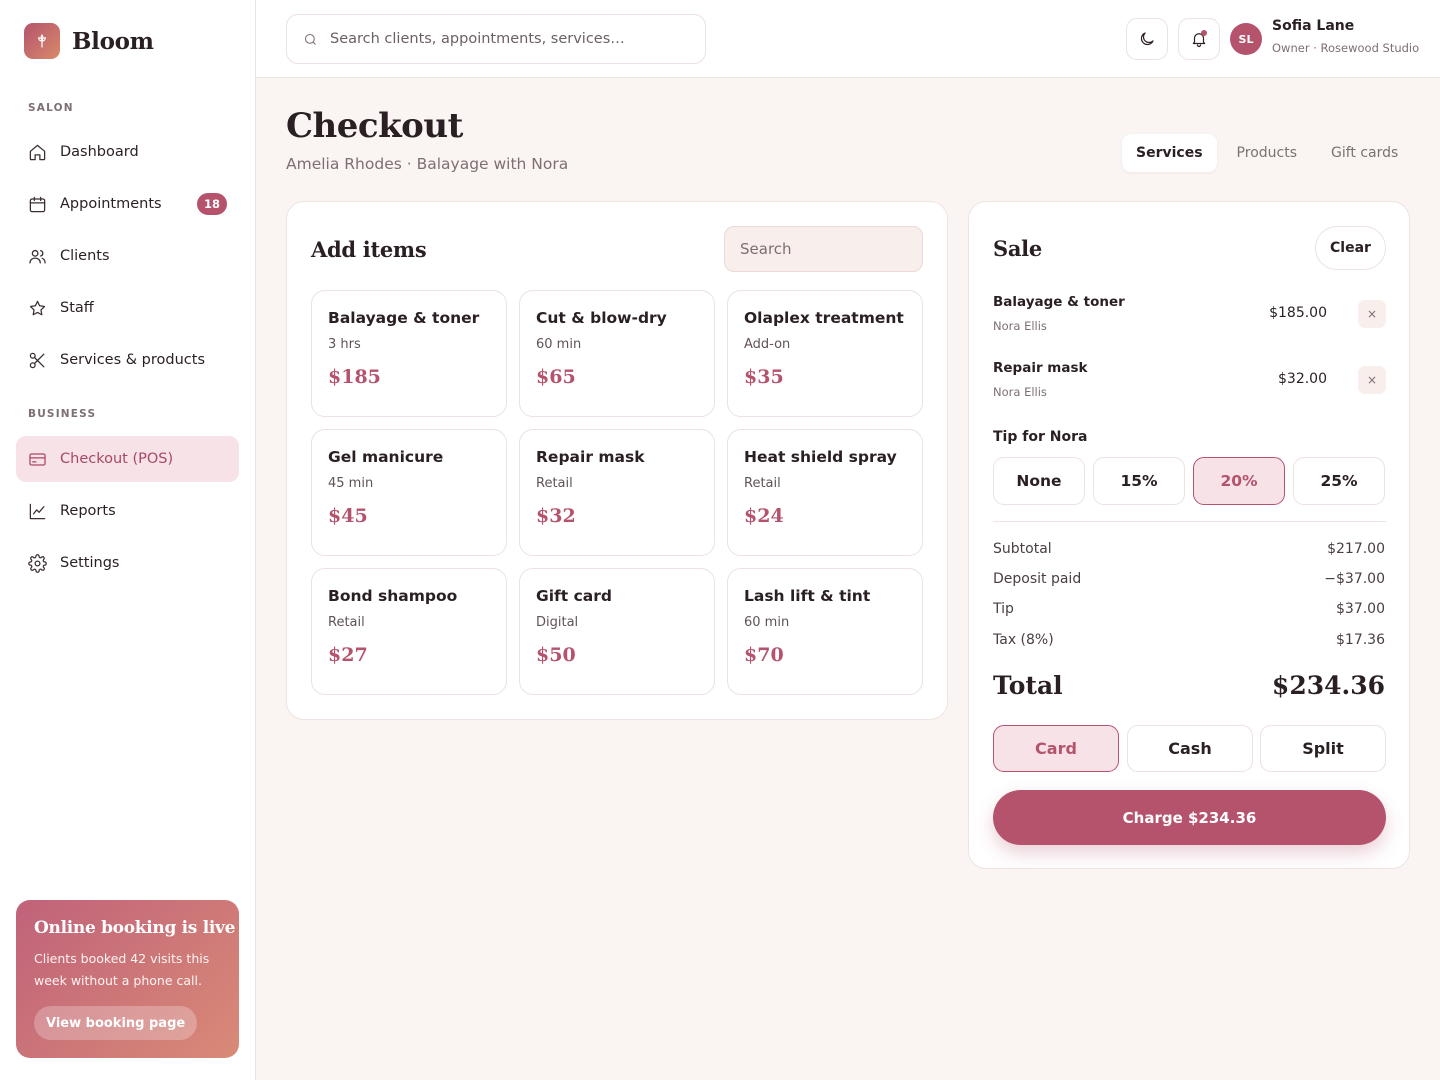 The image size is (1440, 1080). What do you see at coordinates (1190, 748) in the screenshot?
I see `payment-cash-button: Cash` at bounding box center [1190, 748].